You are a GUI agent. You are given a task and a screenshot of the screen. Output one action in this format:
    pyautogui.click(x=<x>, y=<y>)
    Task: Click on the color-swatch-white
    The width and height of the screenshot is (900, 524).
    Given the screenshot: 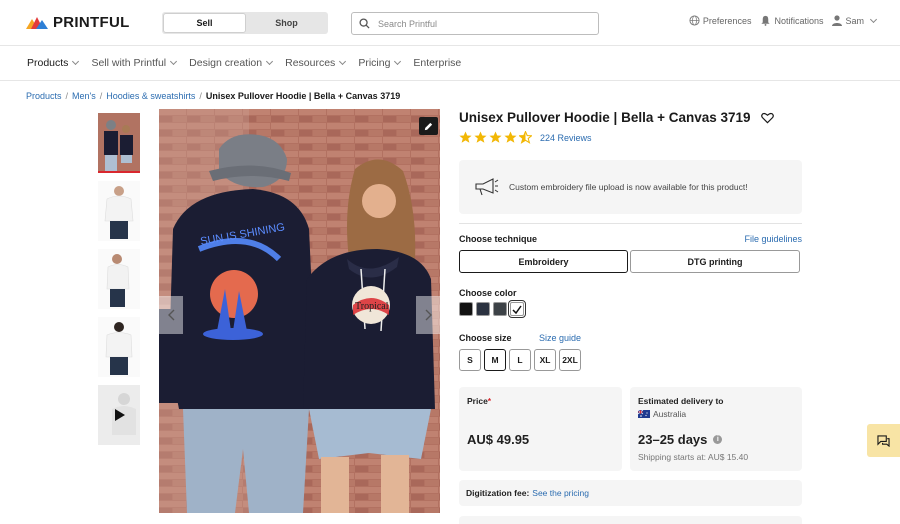 What is the action you would take?
    pyautogui.click(x=517, y=309)
    